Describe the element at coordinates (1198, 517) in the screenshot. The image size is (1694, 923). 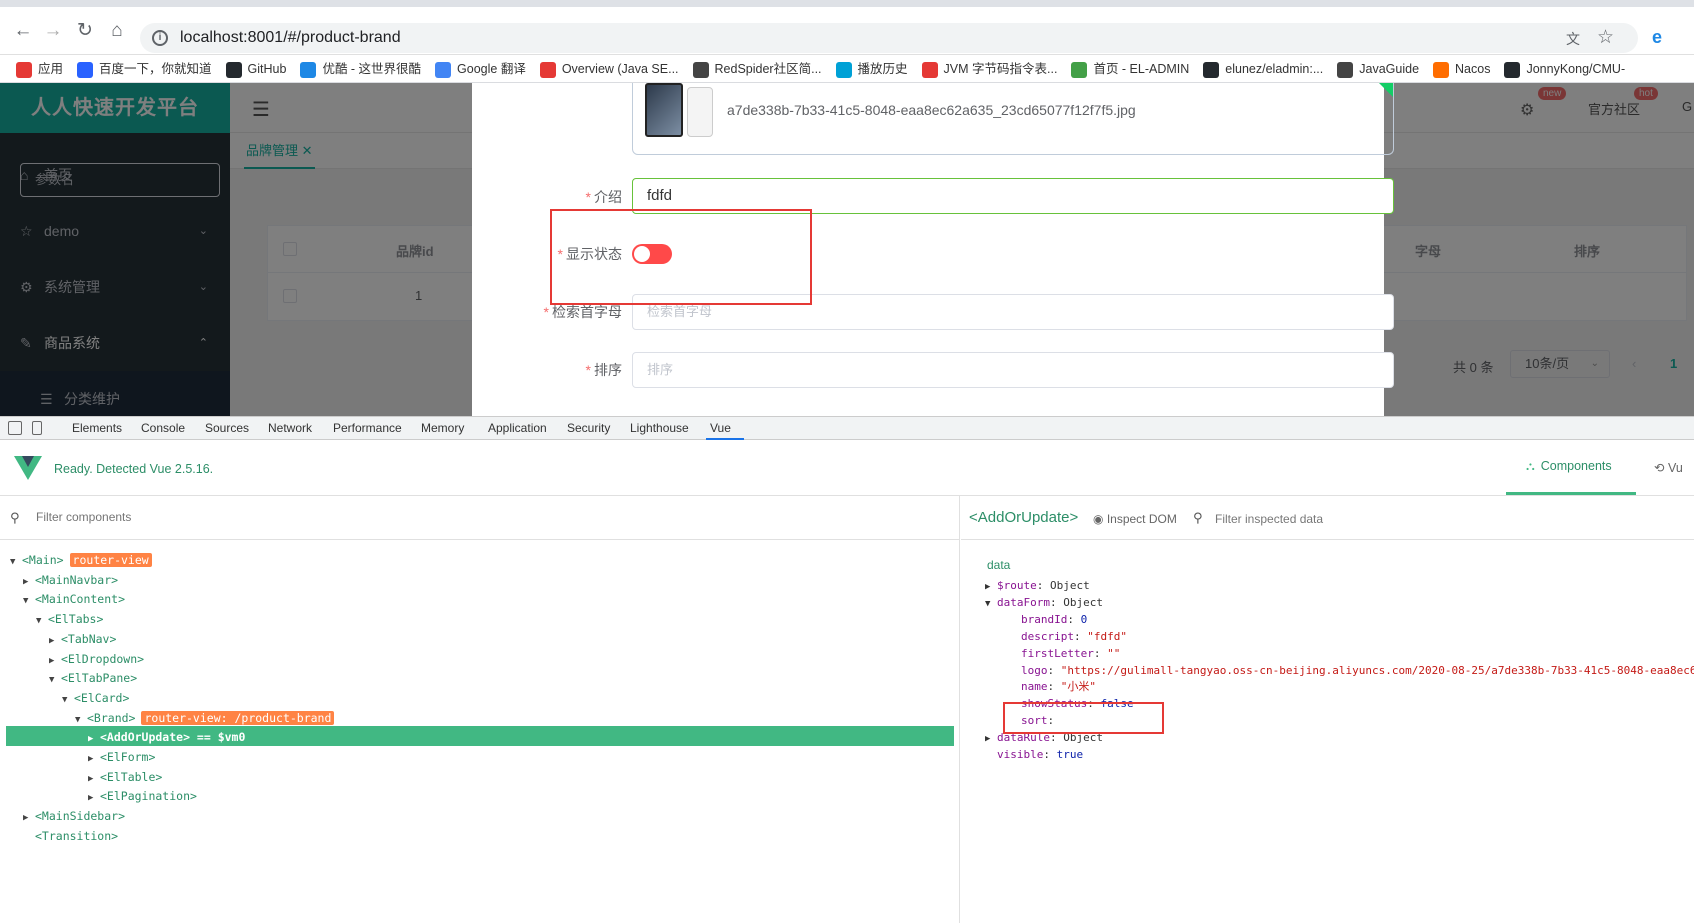
I see `search-icon: ⚲` at that location.